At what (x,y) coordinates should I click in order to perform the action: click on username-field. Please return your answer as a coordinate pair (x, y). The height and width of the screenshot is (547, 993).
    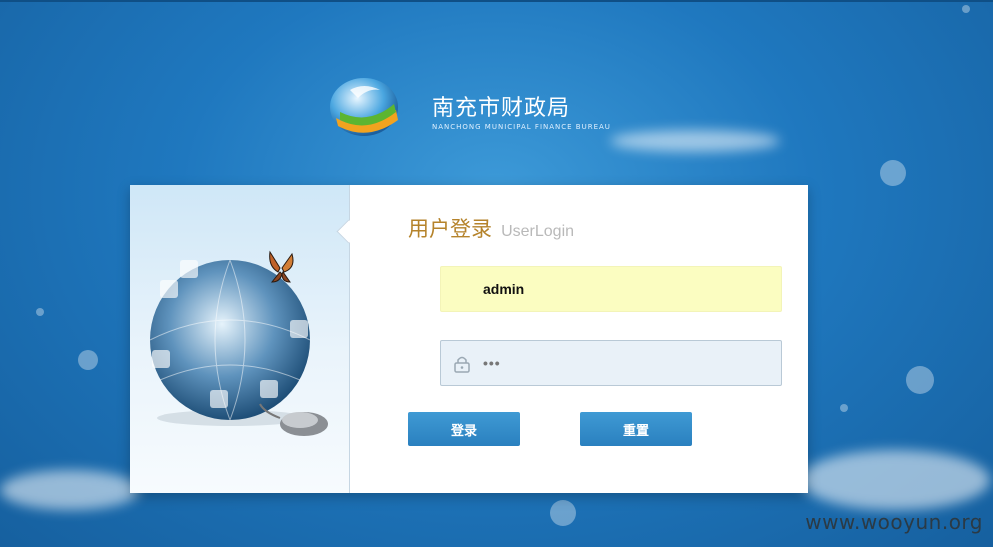
    Looking at the image, I should click on (611, 289).